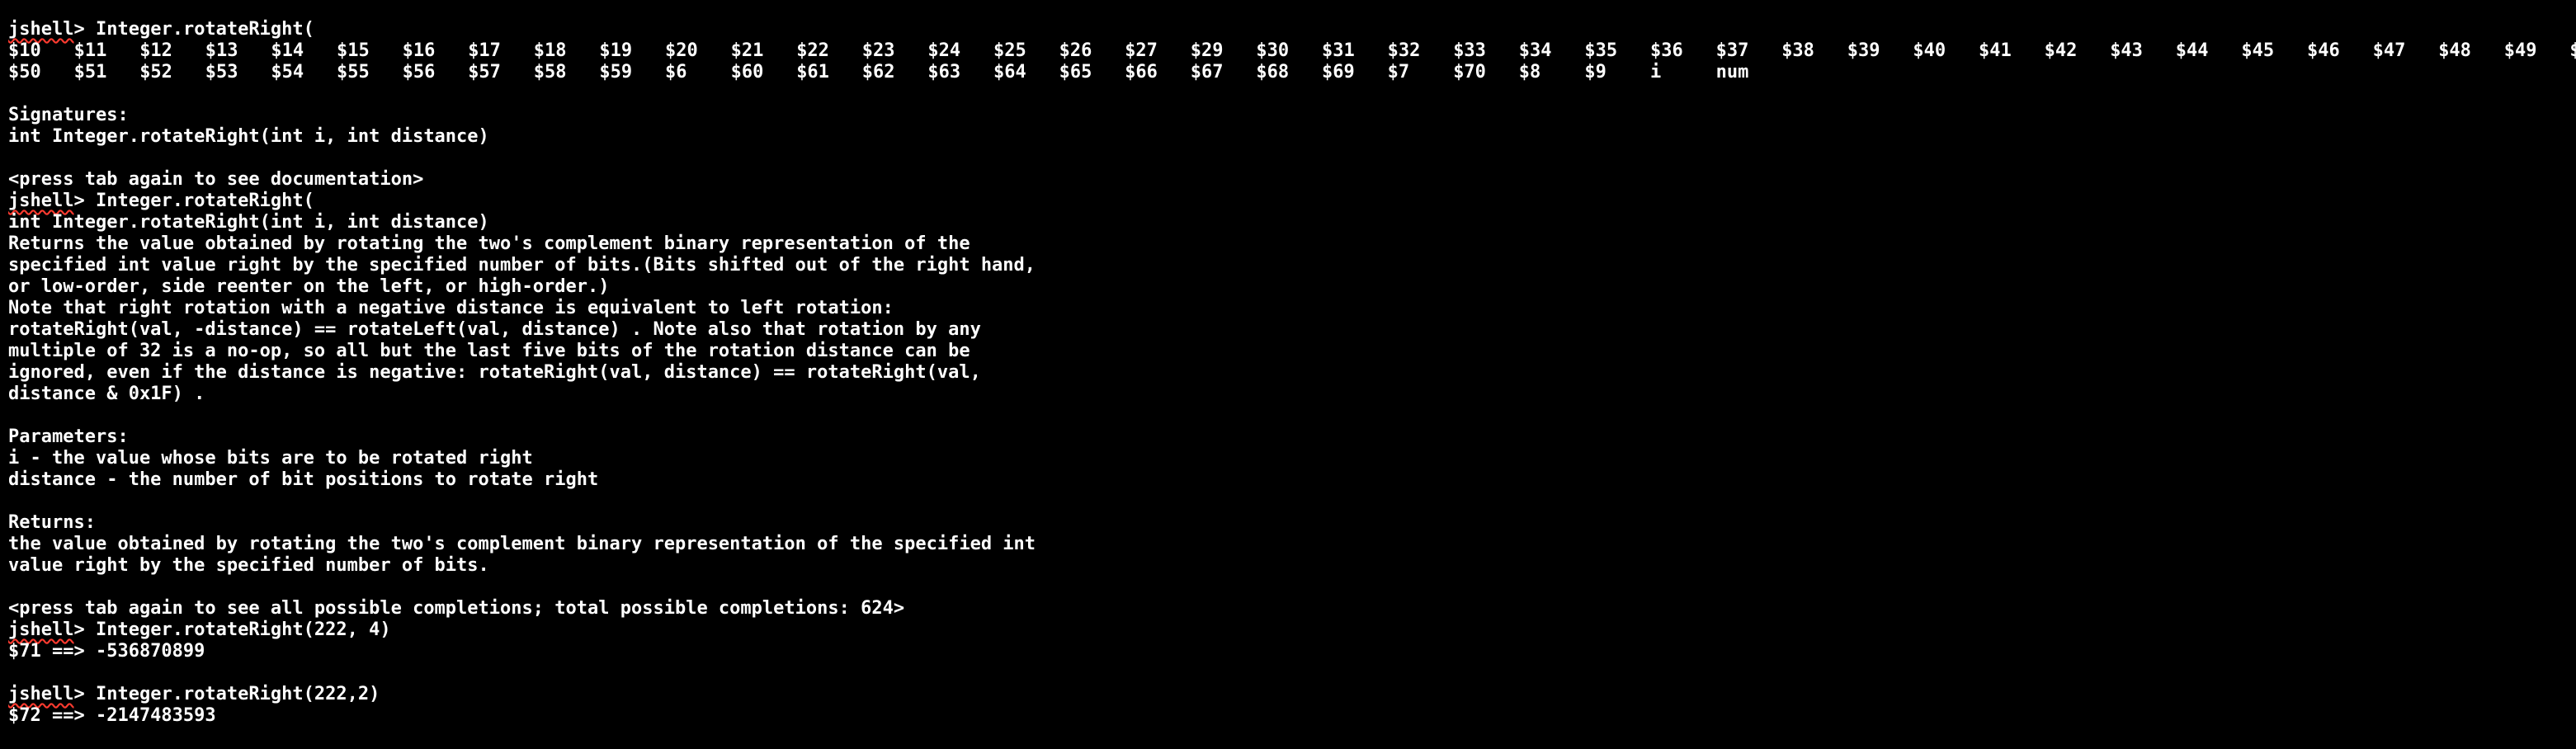 Image resolution: width=2576 pixels, height=749 pixels. Describe the element at coordinates (747, 72) in the screenshot. I see `completion-item: $60` at that location.